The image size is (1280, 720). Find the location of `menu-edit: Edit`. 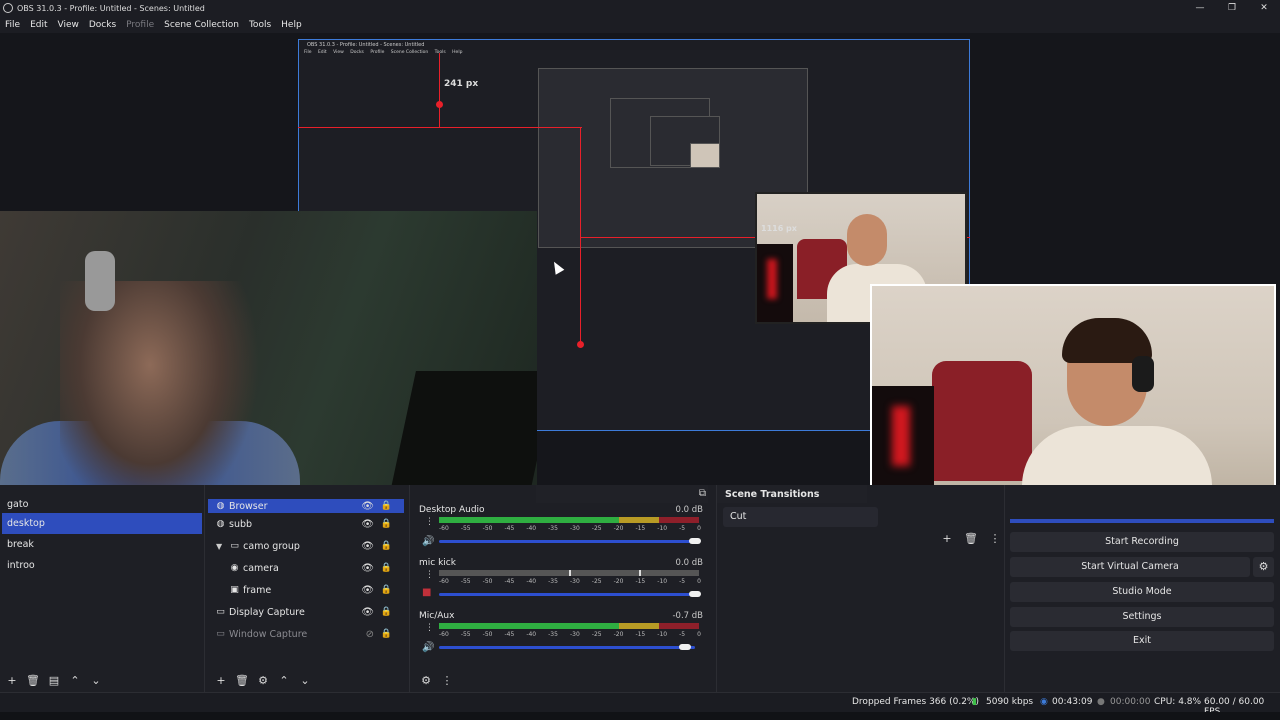

menu-edit: Edit is located at coordinates (38, 25).